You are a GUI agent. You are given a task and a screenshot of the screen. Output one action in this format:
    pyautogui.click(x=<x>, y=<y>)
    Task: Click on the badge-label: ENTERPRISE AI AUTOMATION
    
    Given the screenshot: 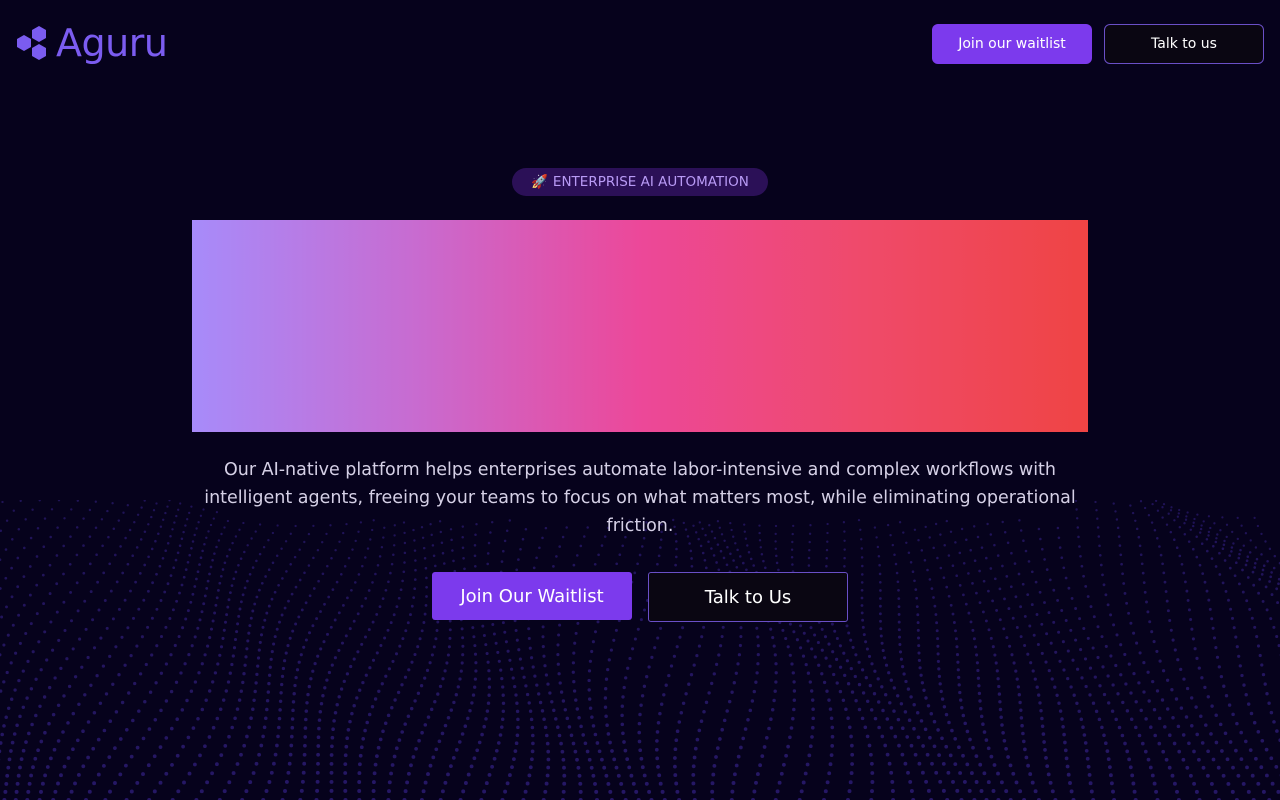 What is the action you would take?
    pyautogui.click(x=650, y=182)
    